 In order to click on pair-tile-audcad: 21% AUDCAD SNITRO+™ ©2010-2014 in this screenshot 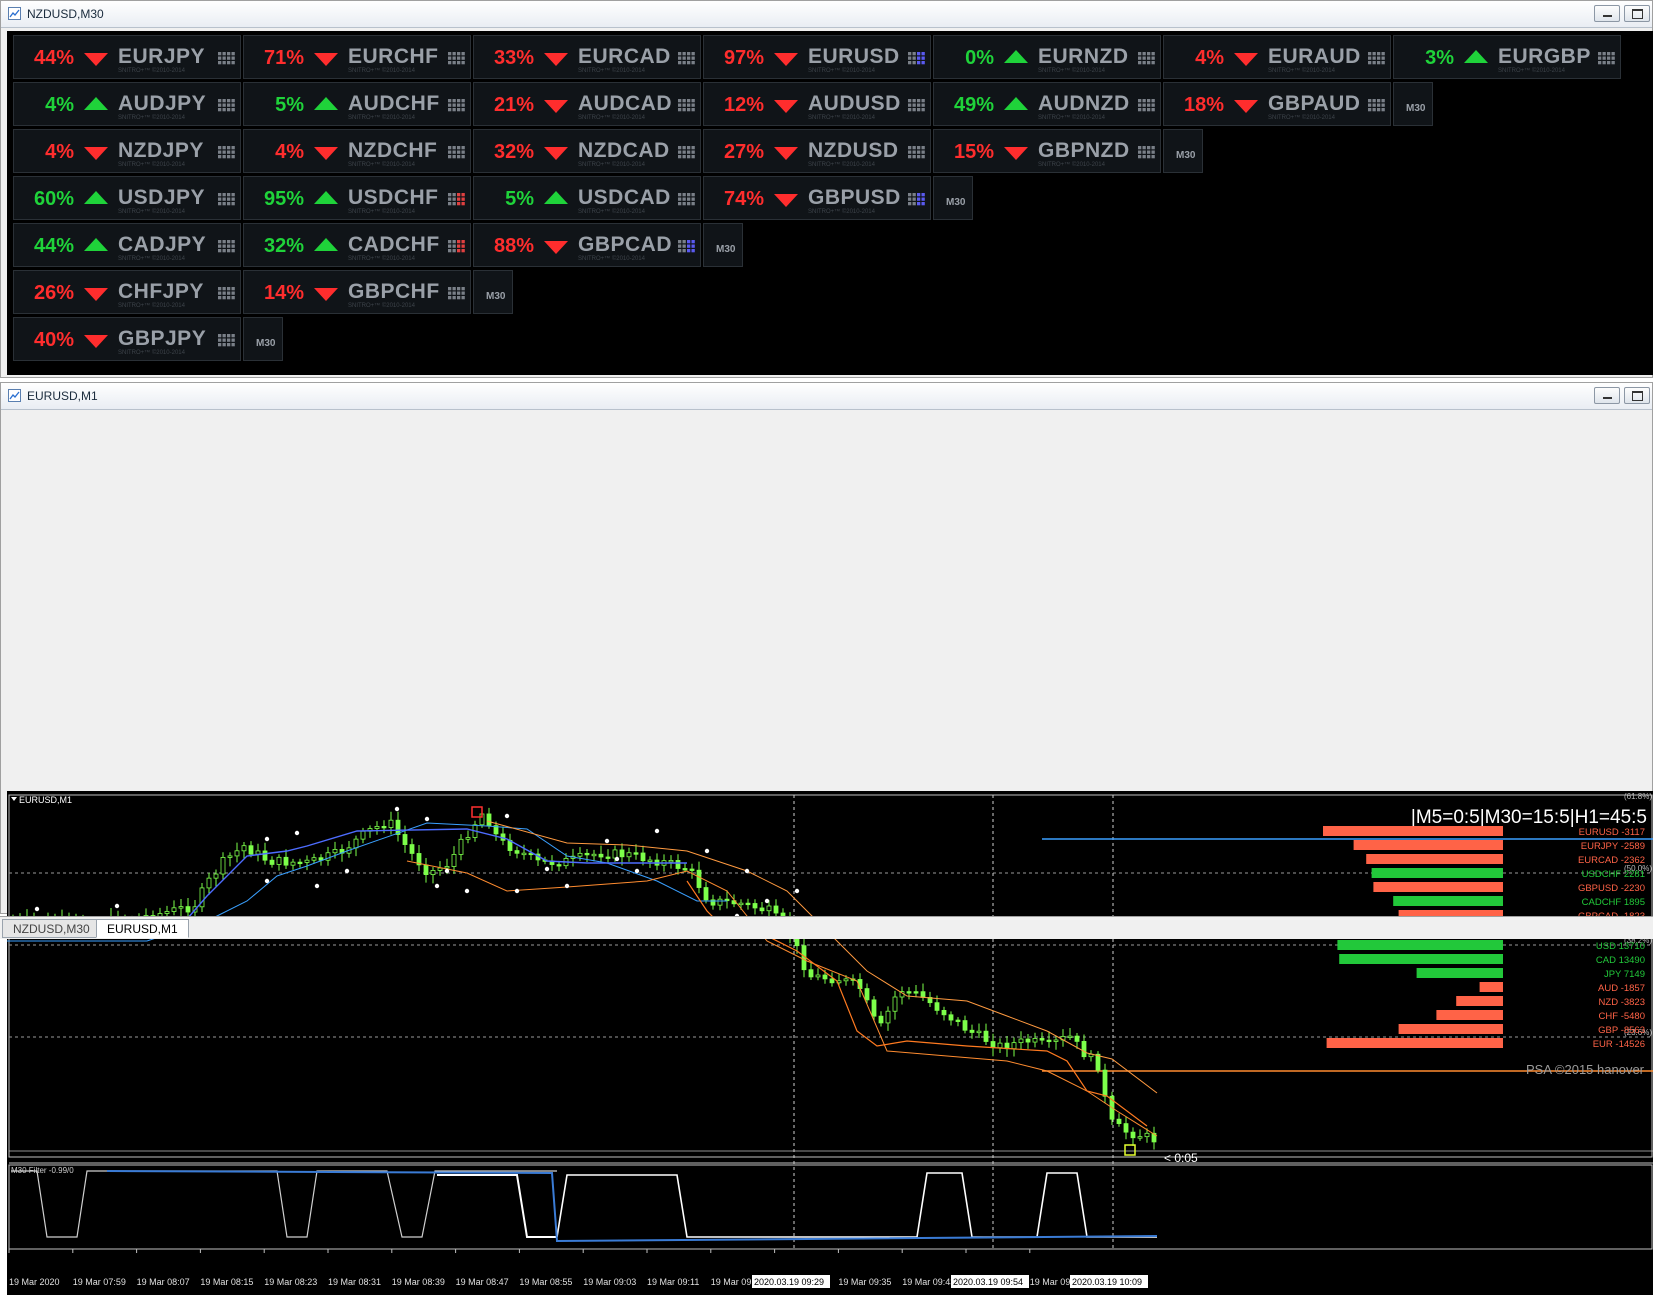, I will do `click(587, 104)`.